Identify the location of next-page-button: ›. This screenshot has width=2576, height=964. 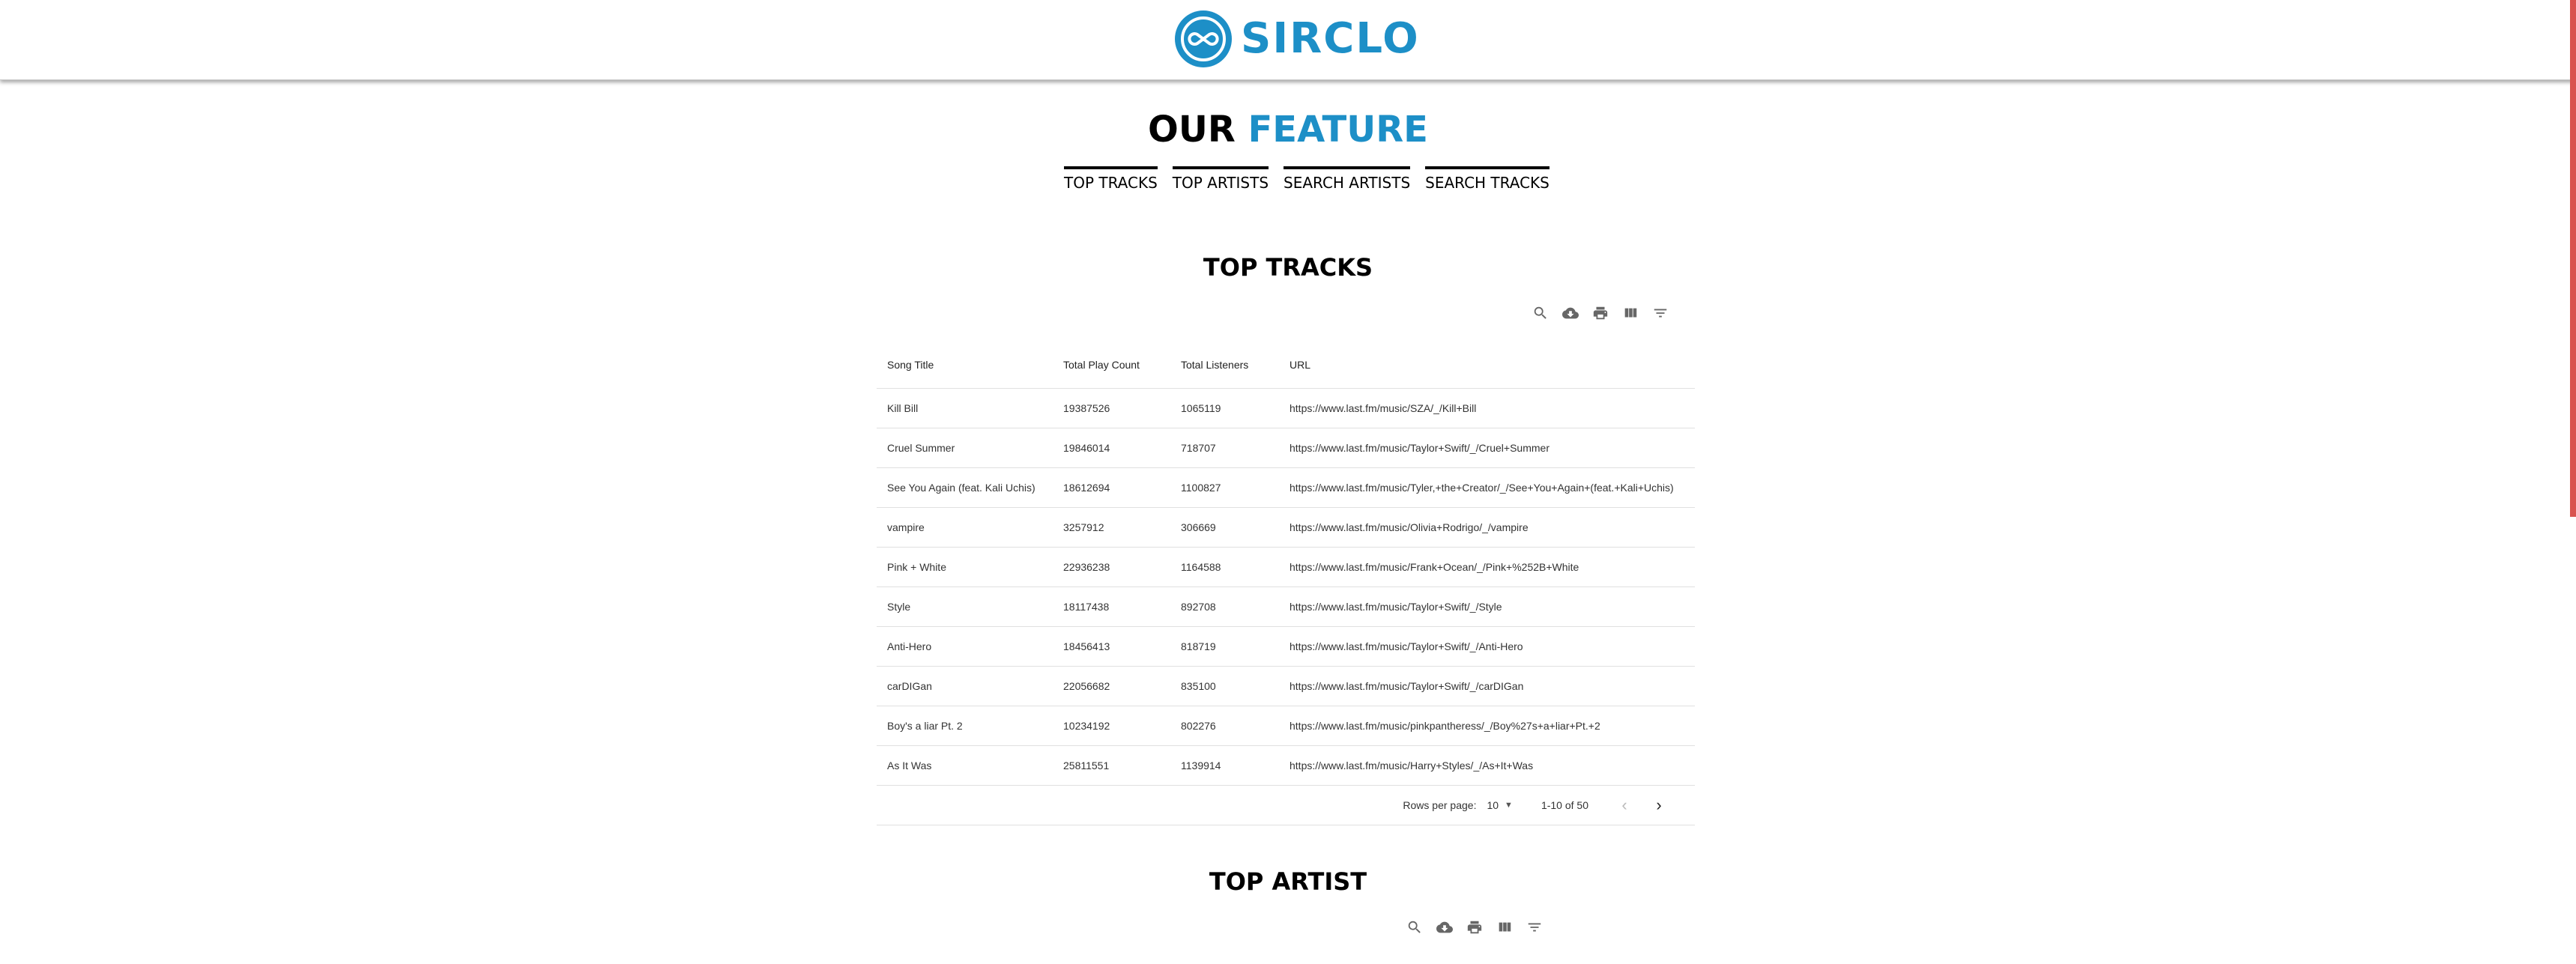
(1659, 804).